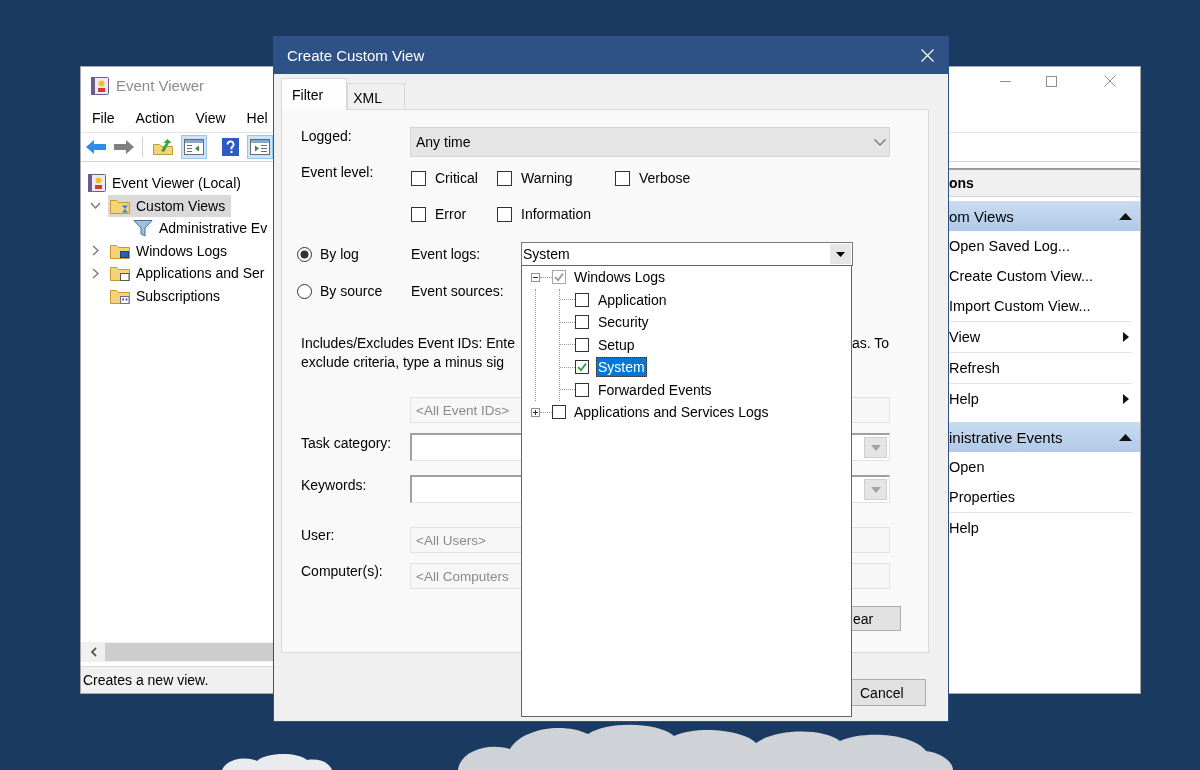  I want to click on help-text: Includes/Excludes Event IDs: Ente exclude criteria, type a minus sig, so click(408, 353).